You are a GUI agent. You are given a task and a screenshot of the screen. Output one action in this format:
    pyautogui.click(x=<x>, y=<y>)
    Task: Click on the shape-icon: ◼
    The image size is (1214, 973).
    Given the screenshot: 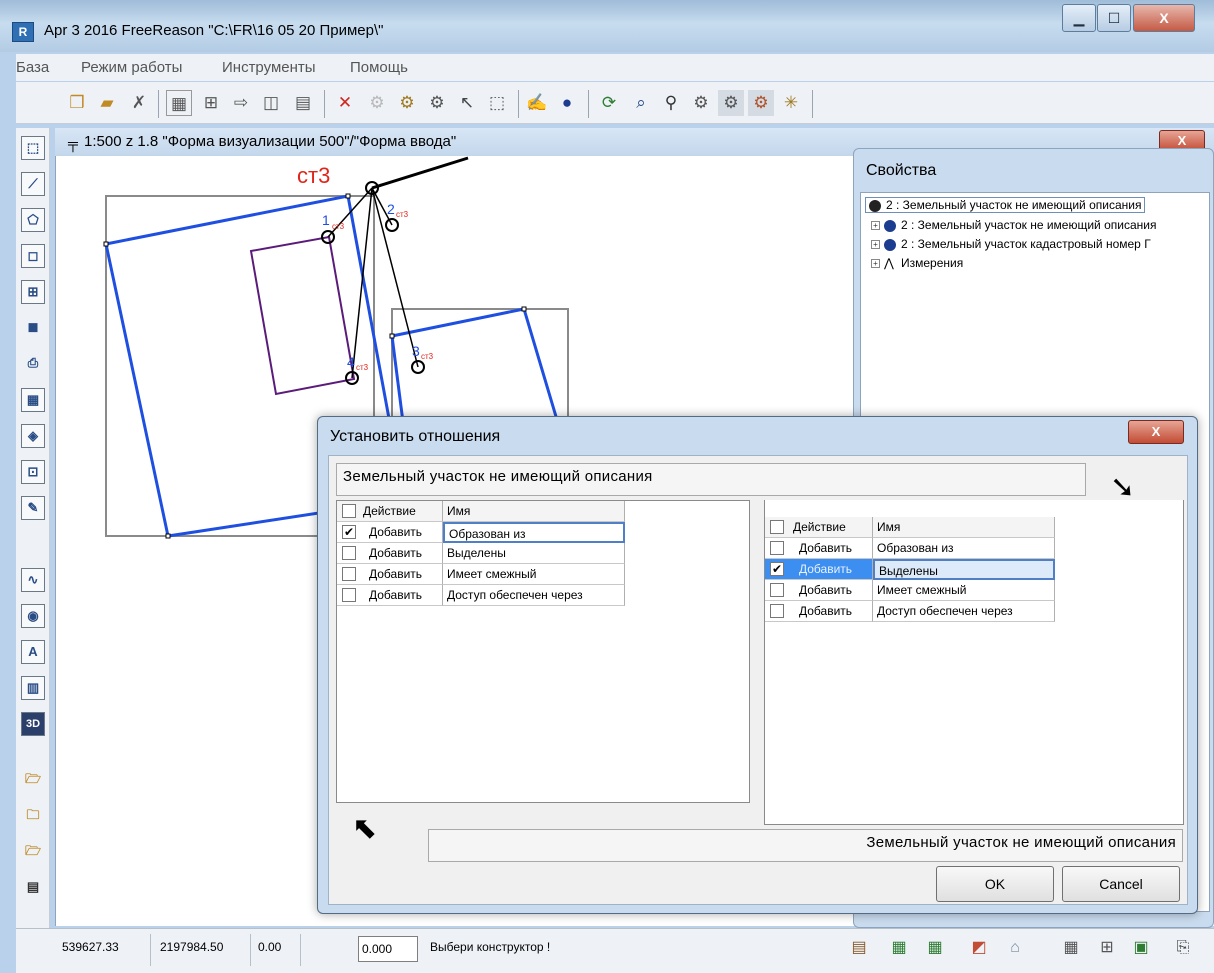 What is the action you would take?
    pyautogui.click(x=33, y=328)
    